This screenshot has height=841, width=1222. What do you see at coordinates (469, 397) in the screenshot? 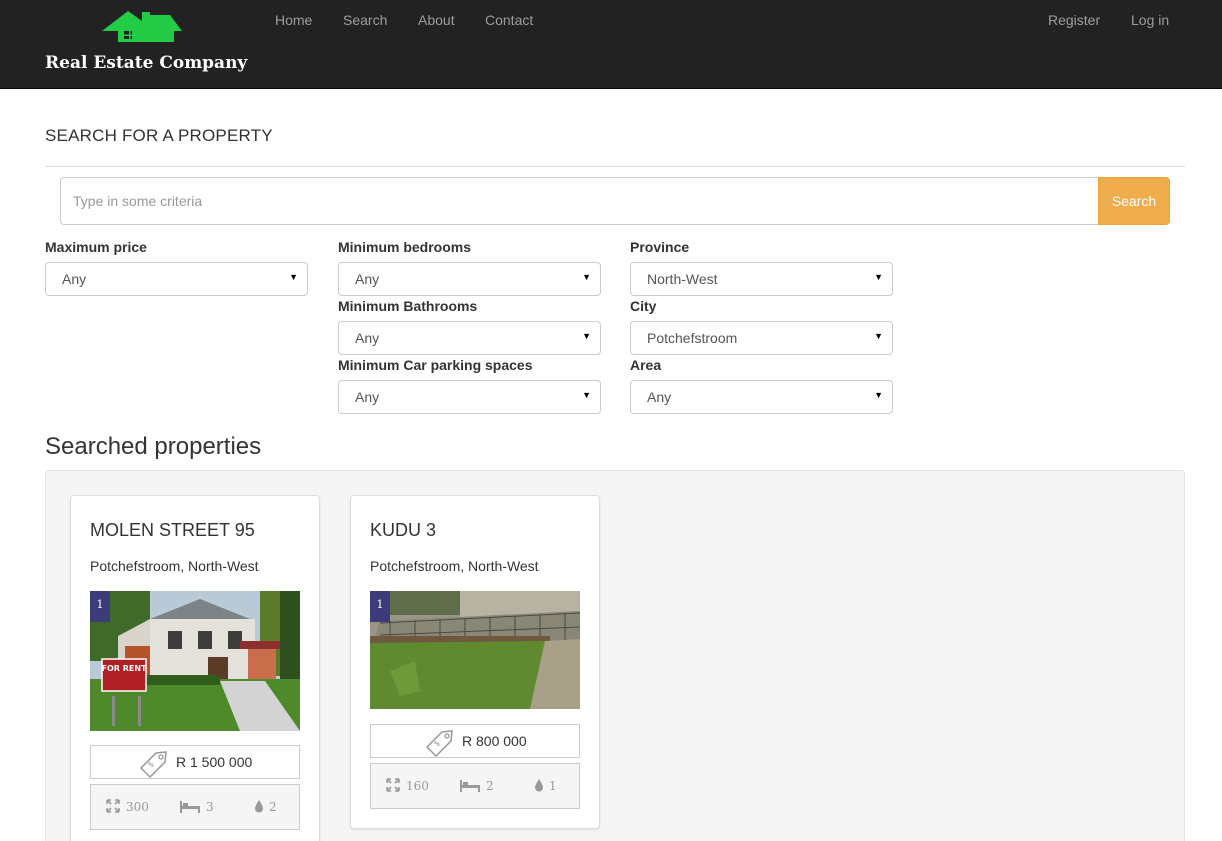
I see `min-parking-select: Any ▼` at bounding box center [469, 397].